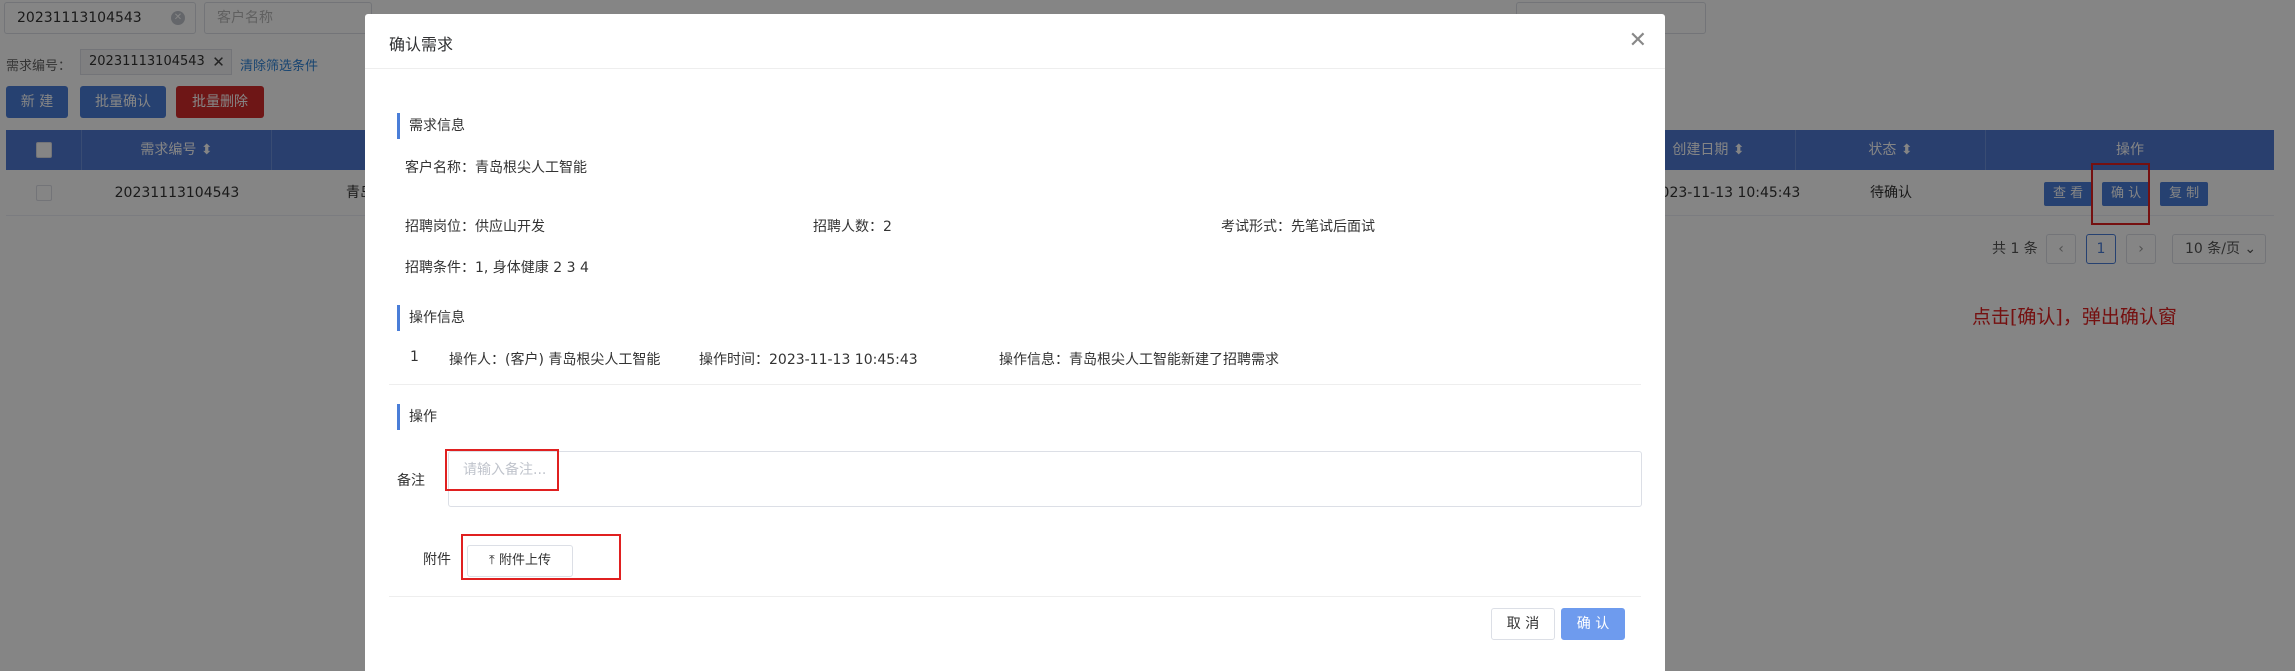 The height and width of the screenshot is (671, 2295). What do you see at coordinates (411, 481) in the screenshot?
I see `remark-label: 备注` at bounding box center [411, 481].